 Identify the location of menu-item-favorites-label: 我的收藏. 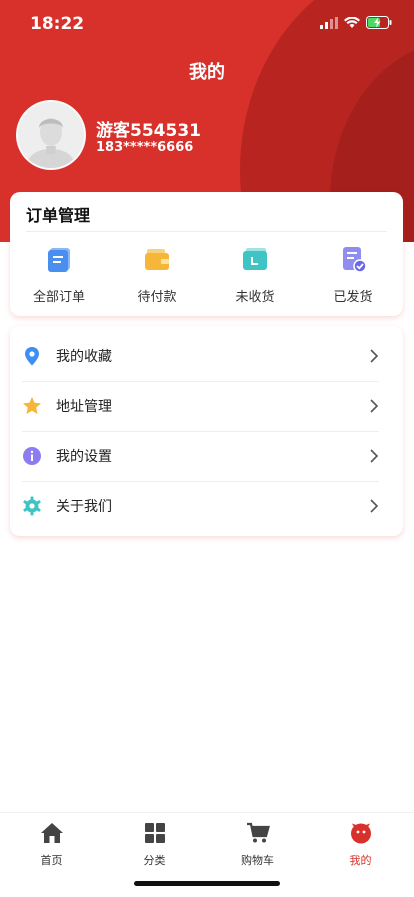
(84, 357).